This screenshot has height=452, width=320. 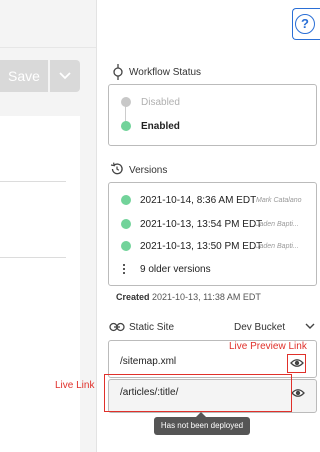 What do you see at coordinates (279, 200) in the screenshot?
I see `version-author: Mark Catalano` at bounding box center [279, 200].